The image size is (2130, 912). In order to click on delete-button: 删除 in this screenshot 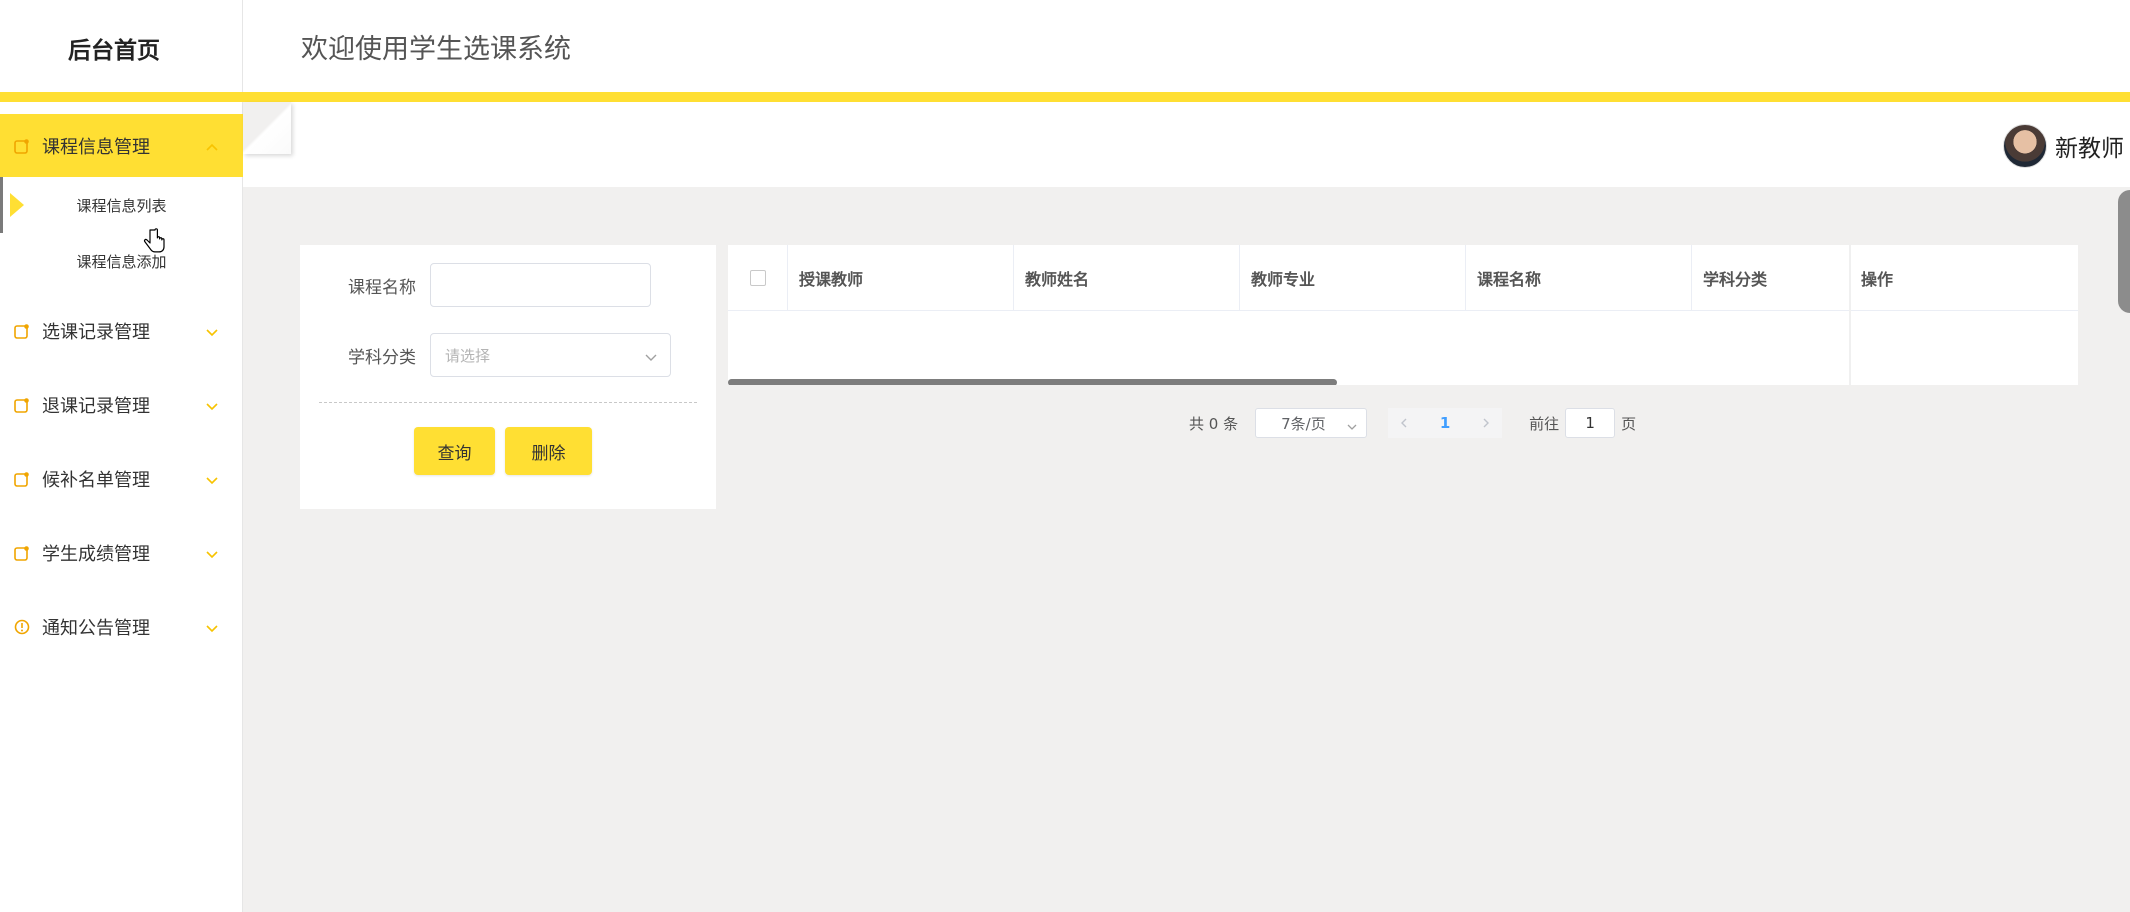, I will do `click(548, 451)`.